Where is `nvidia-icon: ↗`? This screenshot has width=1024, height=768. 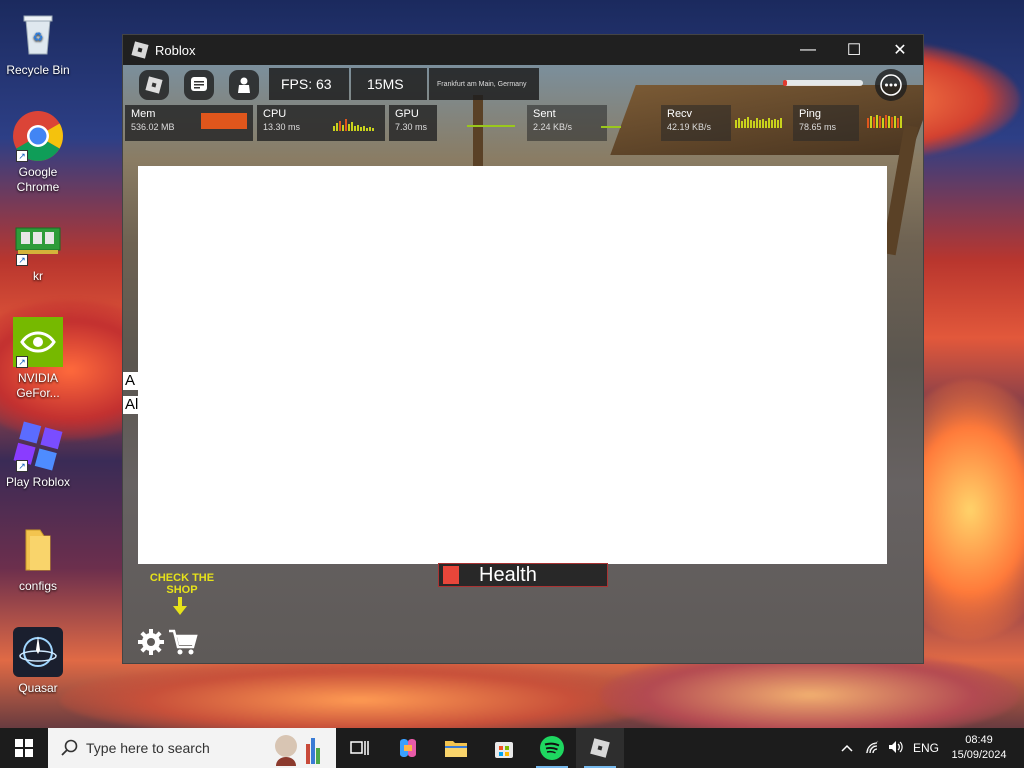
nvidia-icon: ↗ is located at coordinates (38, 342).